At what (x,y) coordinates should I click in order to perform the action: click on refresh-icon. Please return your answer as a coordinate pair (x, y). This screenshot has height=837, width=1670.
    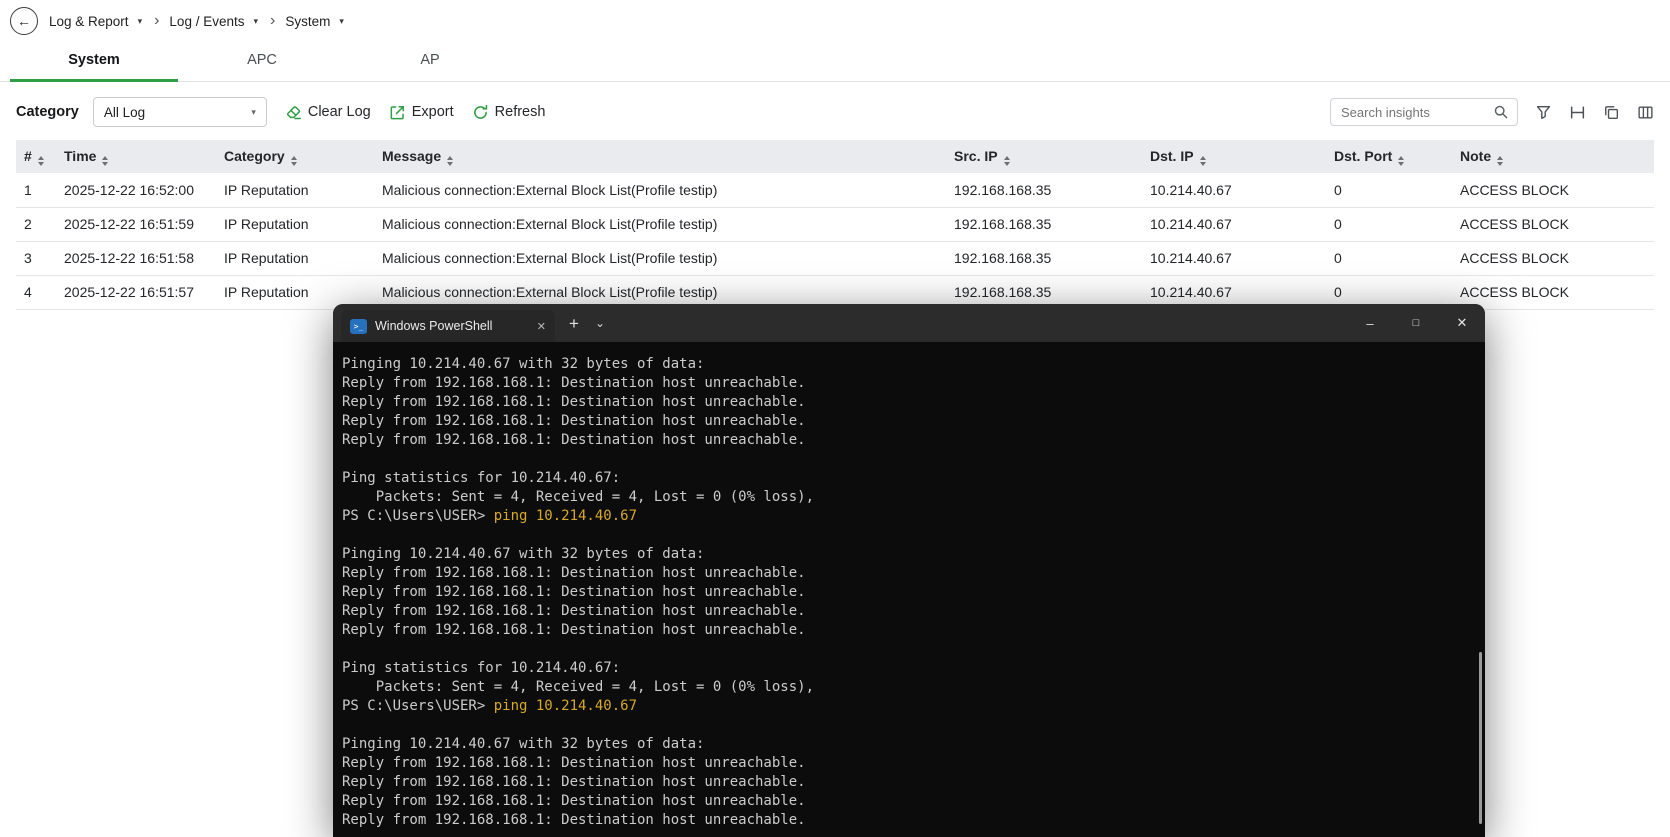
    Looking at the image, I should click on (480, 112).